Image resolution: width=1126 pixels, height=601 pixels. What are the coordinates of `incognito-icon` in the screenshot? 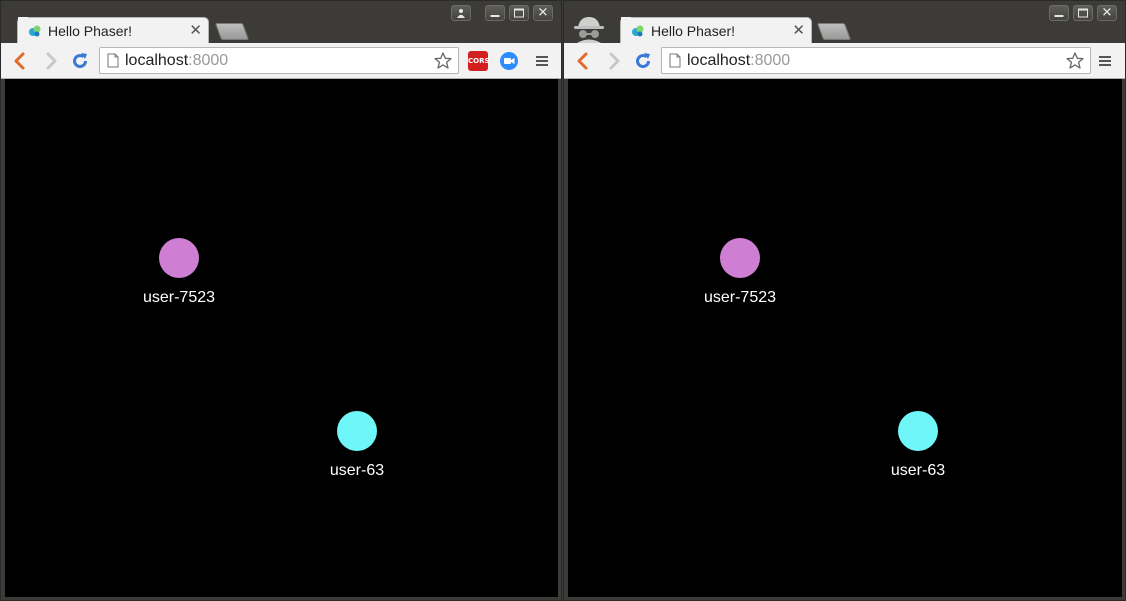 It's located at (589, 30).